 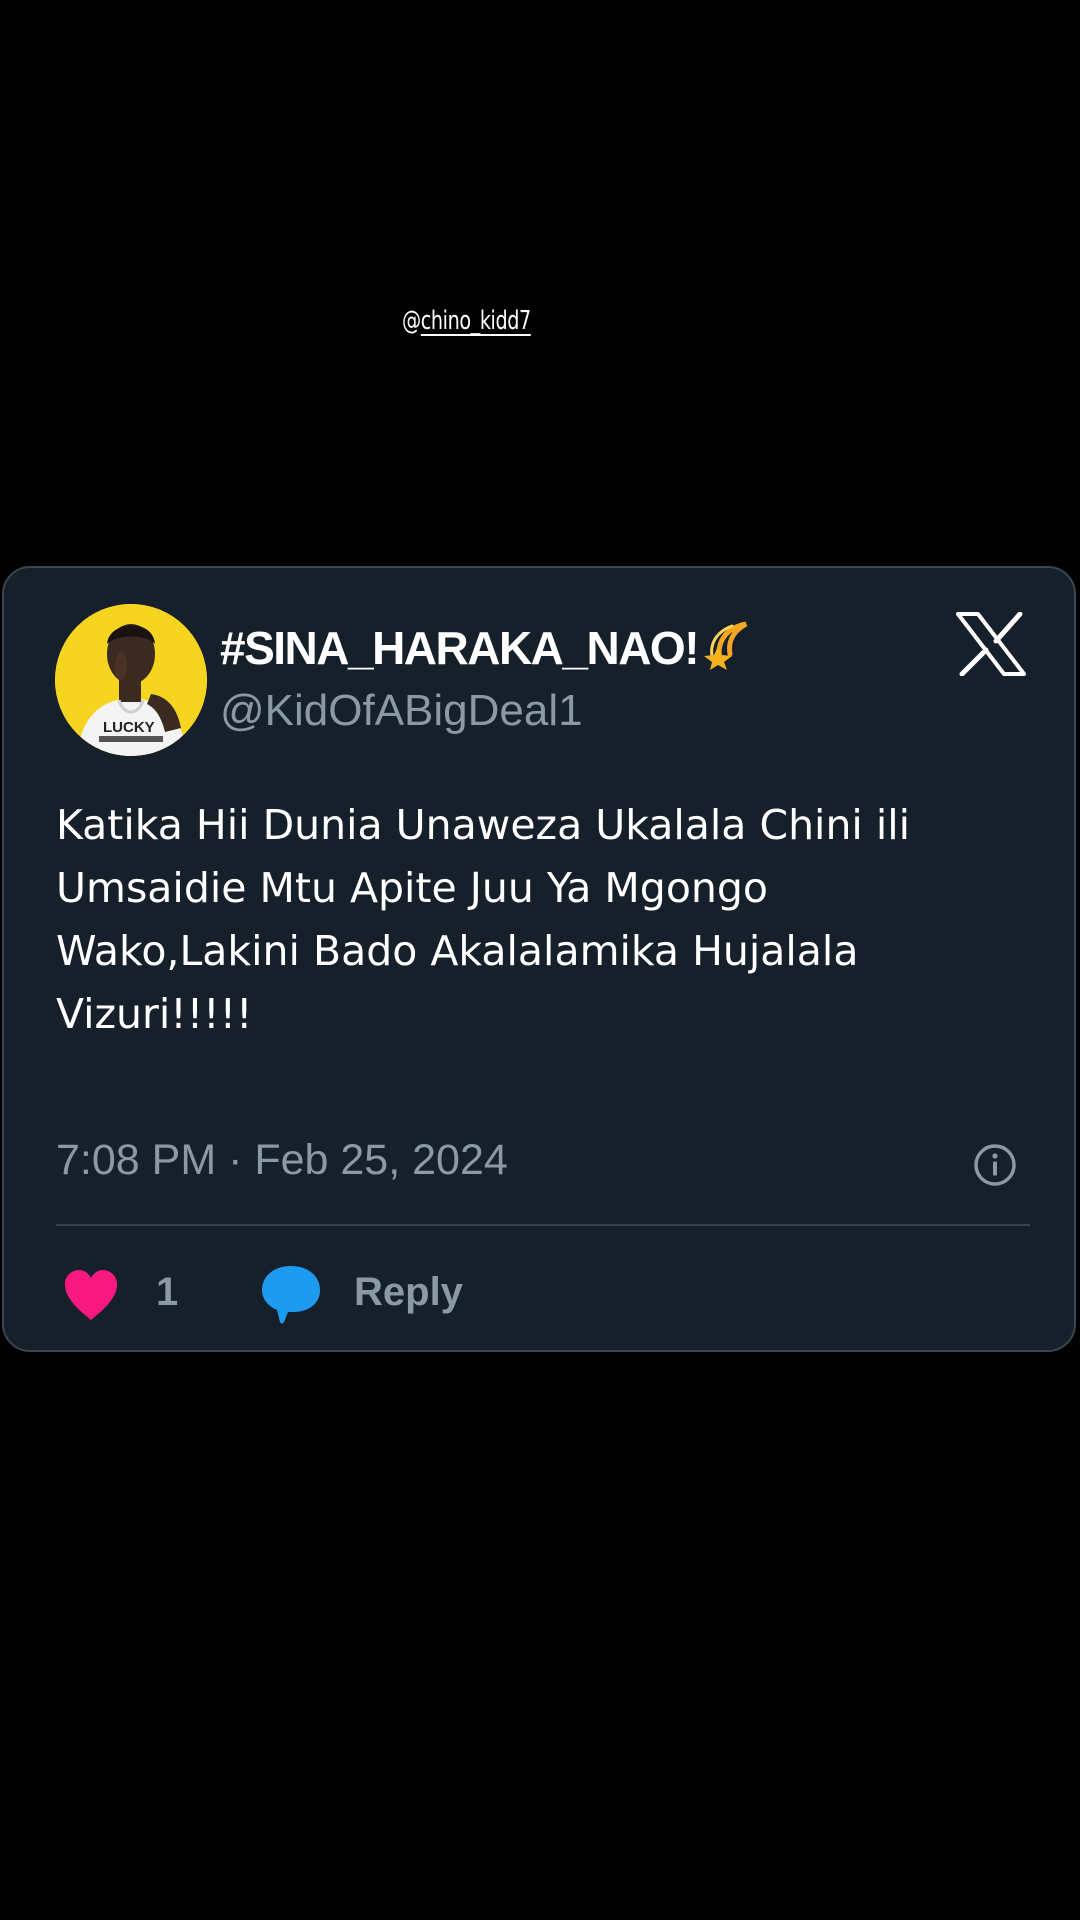 I want to click on divider, so click(x=543, y=1225).